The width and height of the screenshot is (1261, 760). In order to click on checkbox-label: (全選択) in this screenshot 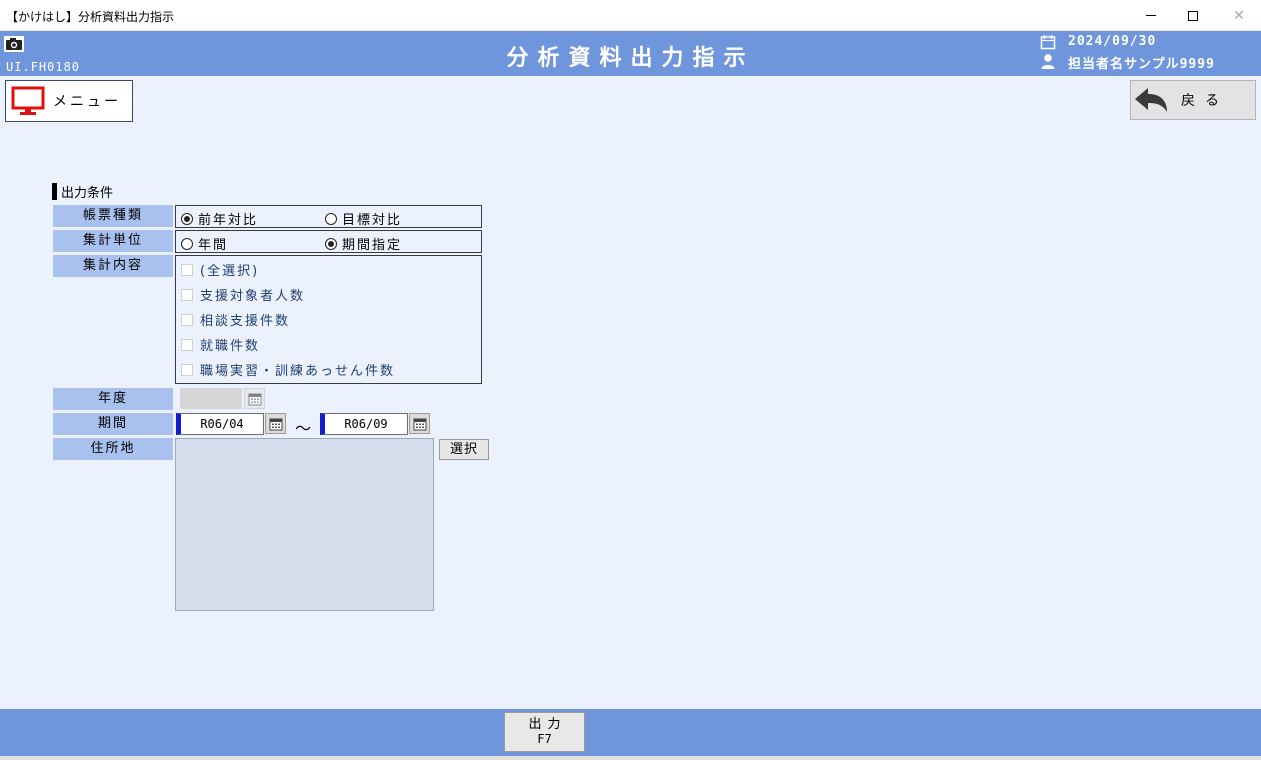, I will do `click(230, 271)`.